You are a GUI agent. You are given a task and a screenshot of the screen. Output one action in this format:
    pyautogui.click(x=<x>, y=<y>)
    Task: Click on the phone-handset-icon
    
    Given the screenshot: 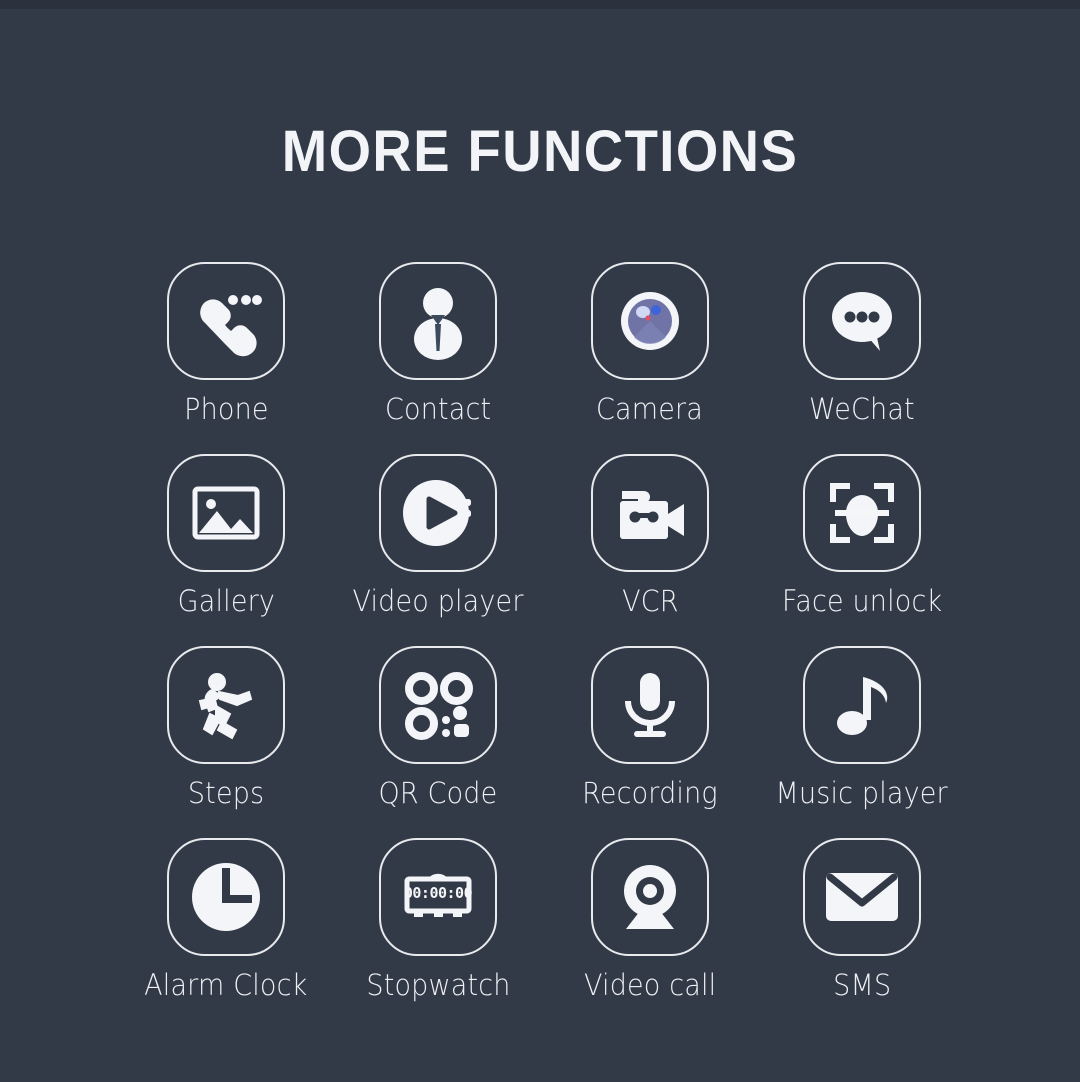 What is the action you would take?
    pyautogui.click(x=226, y=321)
    